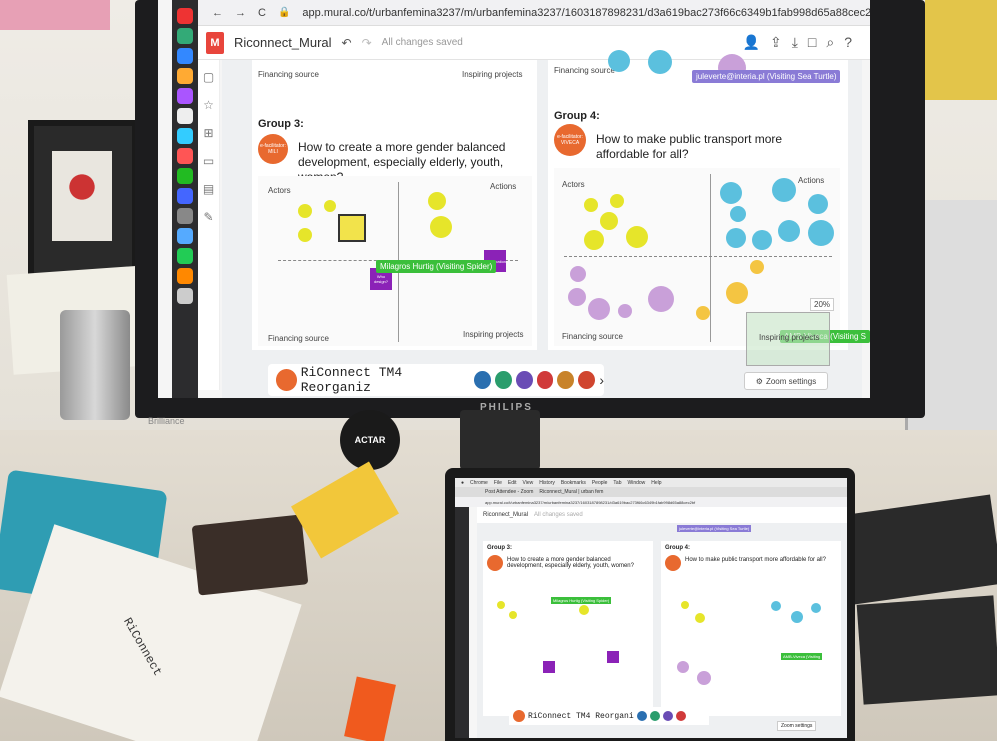 The image size is (997, 741). I want to click on apple-icon: ●, so click(462, 483).